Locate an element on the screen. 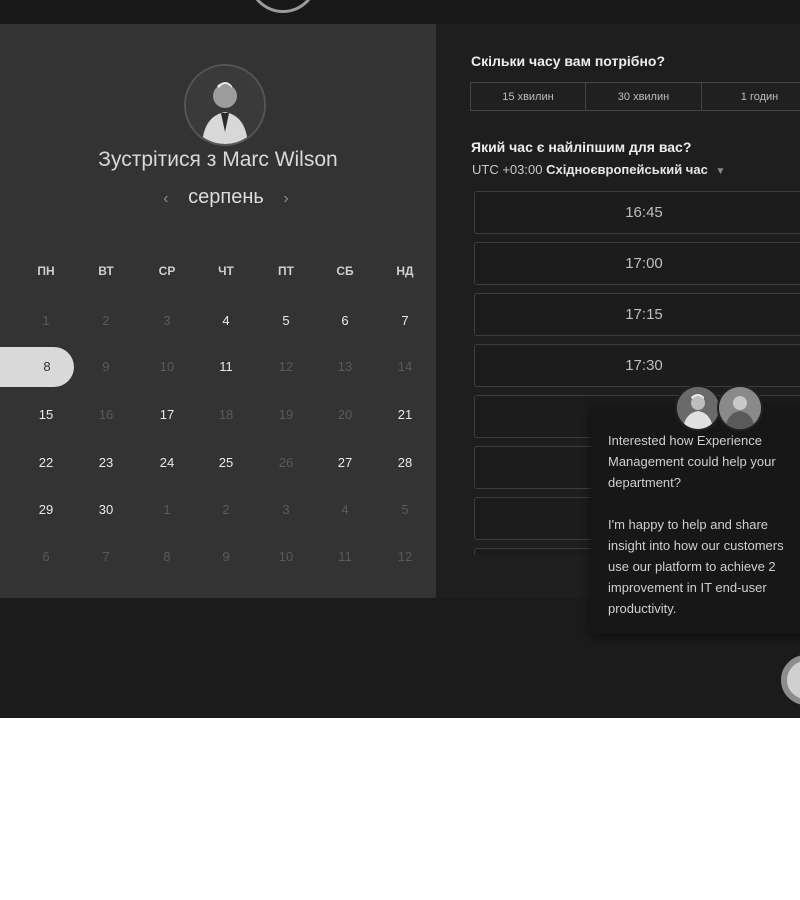 The width and height of the screenshot is (800, 900). duration-option-30: 30 хвилин is located at coordinates (644, 96).